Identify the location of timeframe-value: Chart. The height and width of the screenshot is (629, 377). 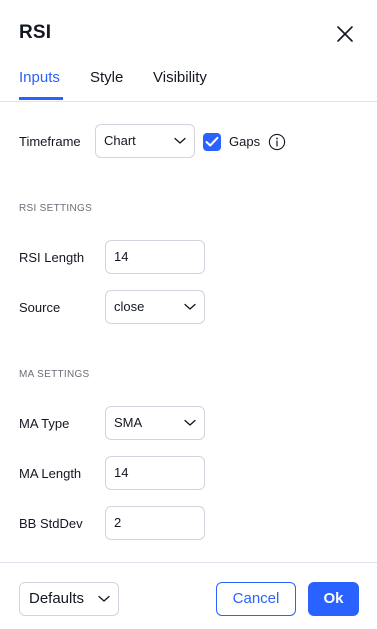
(120, 140).